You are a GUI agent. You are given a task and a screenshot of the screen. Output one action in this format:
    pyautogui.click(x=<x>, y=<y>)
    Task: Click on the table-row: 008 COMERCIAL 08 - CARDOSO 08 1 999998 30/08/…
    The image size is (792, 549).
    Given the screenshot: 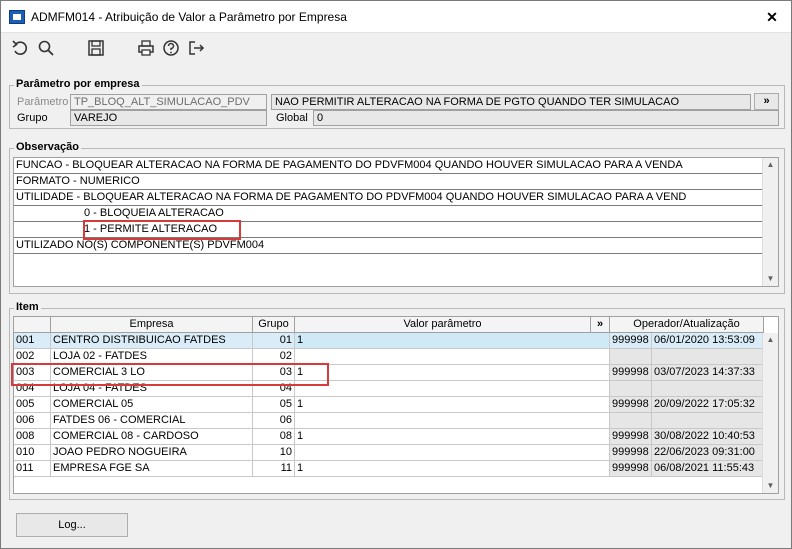 What is the action you would take?
    pyautogui.click(x=389, y=437)
    